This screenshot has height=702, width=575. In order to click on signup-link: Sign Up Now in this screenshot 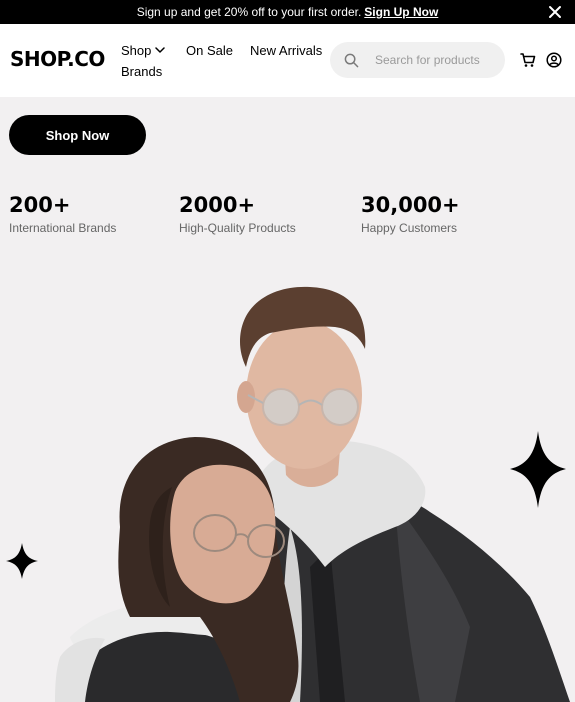, I will do `click(401, 12)`.